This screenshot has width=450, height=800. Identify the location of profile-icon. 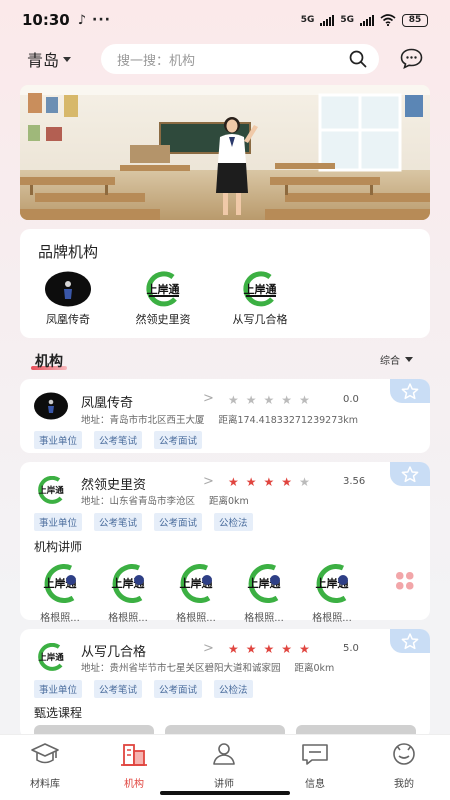
(404, 754).